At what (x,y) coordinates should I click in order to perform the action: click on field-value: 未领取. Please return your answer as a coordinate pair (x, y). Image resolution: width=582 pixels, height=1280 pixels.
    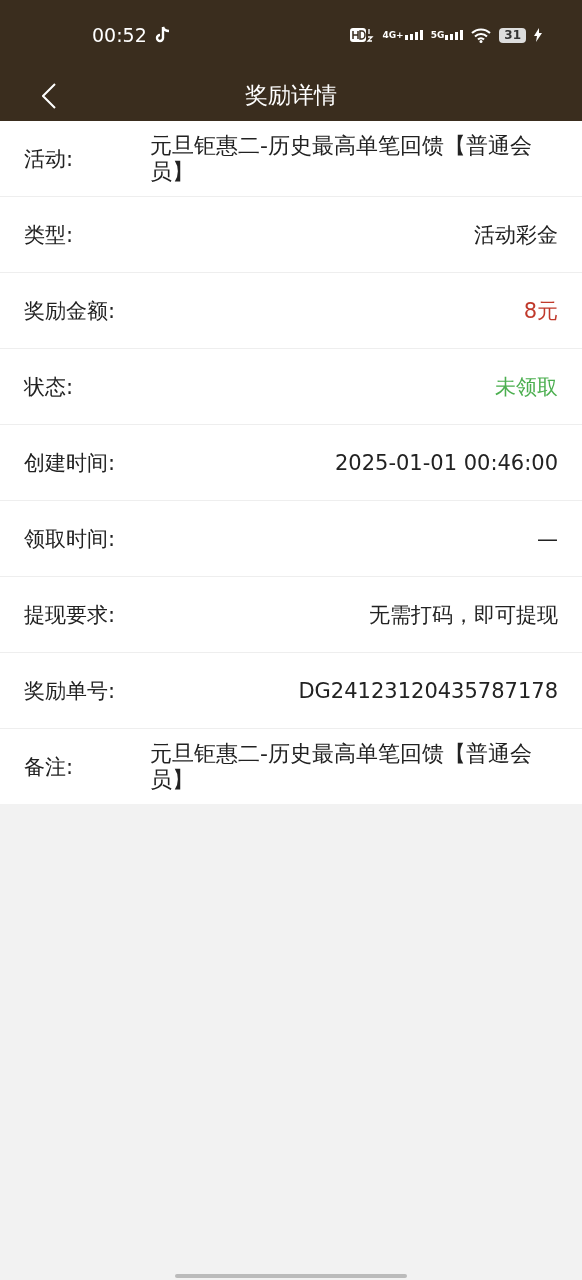
    Looking at the image, I should click on (526, 387).